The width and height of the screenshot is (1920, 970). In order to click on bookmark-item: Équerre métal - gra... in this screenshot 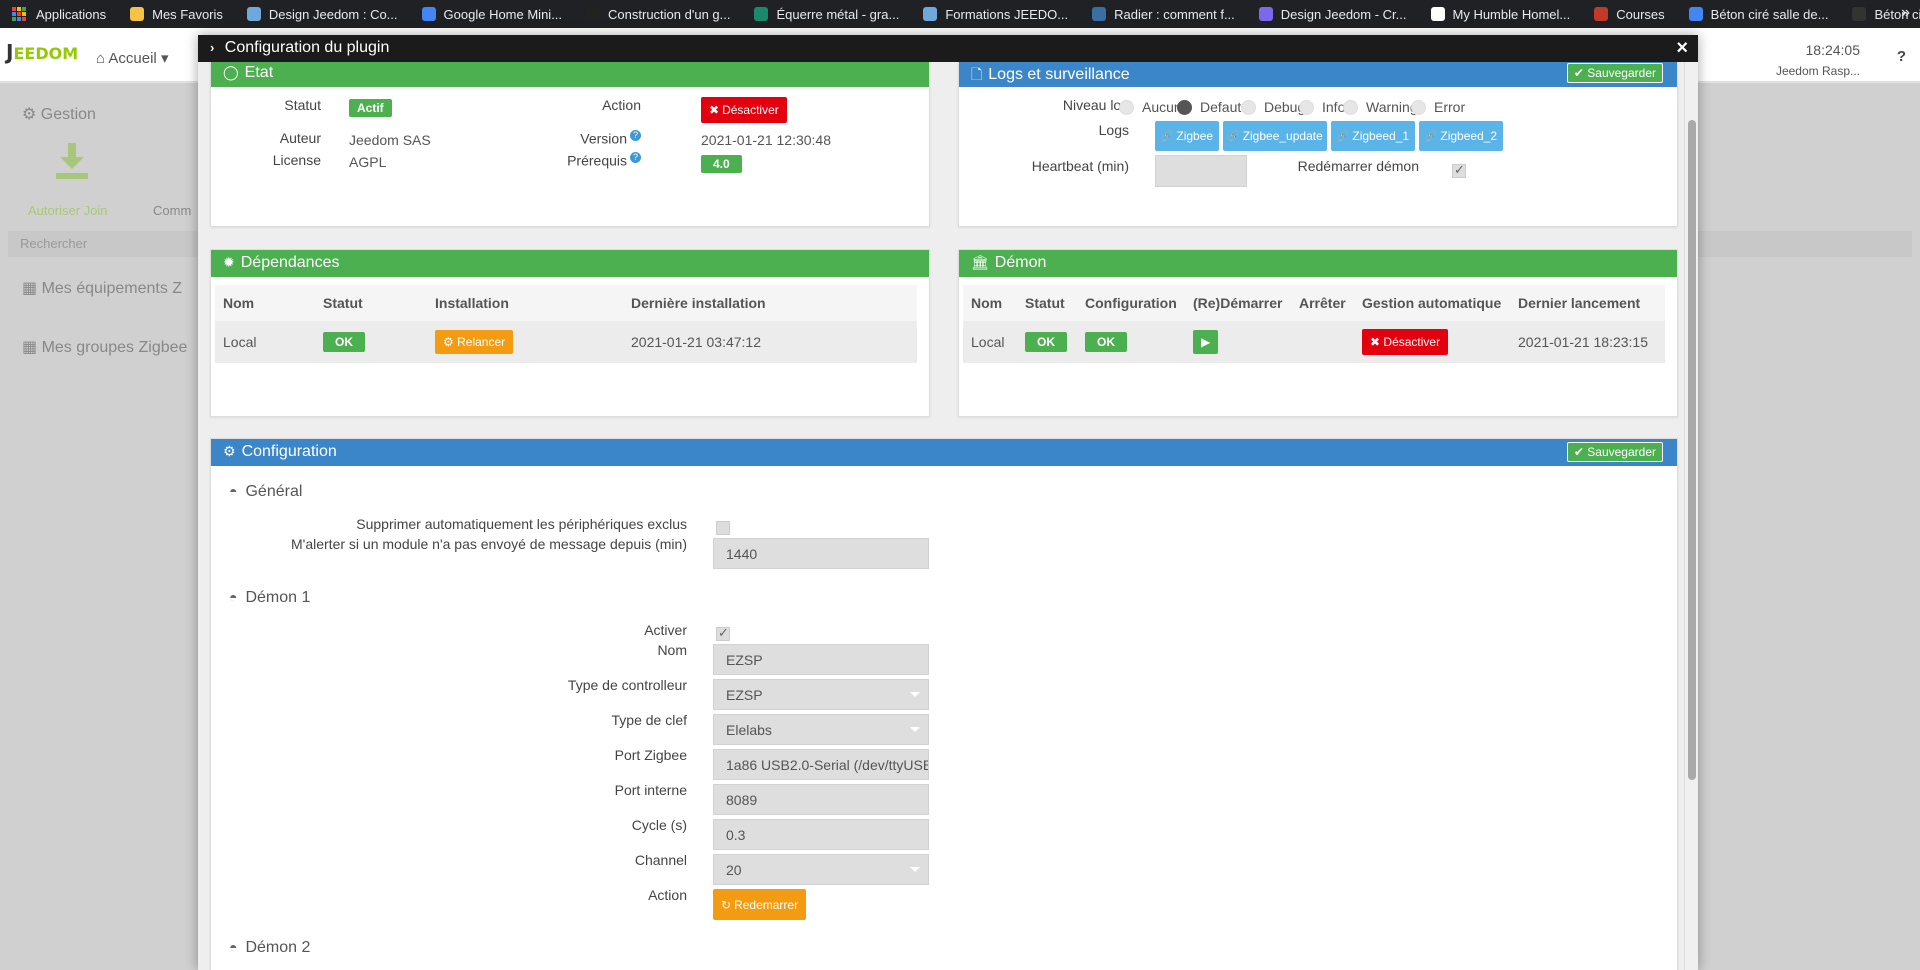, I will do `click(826, 14)`.